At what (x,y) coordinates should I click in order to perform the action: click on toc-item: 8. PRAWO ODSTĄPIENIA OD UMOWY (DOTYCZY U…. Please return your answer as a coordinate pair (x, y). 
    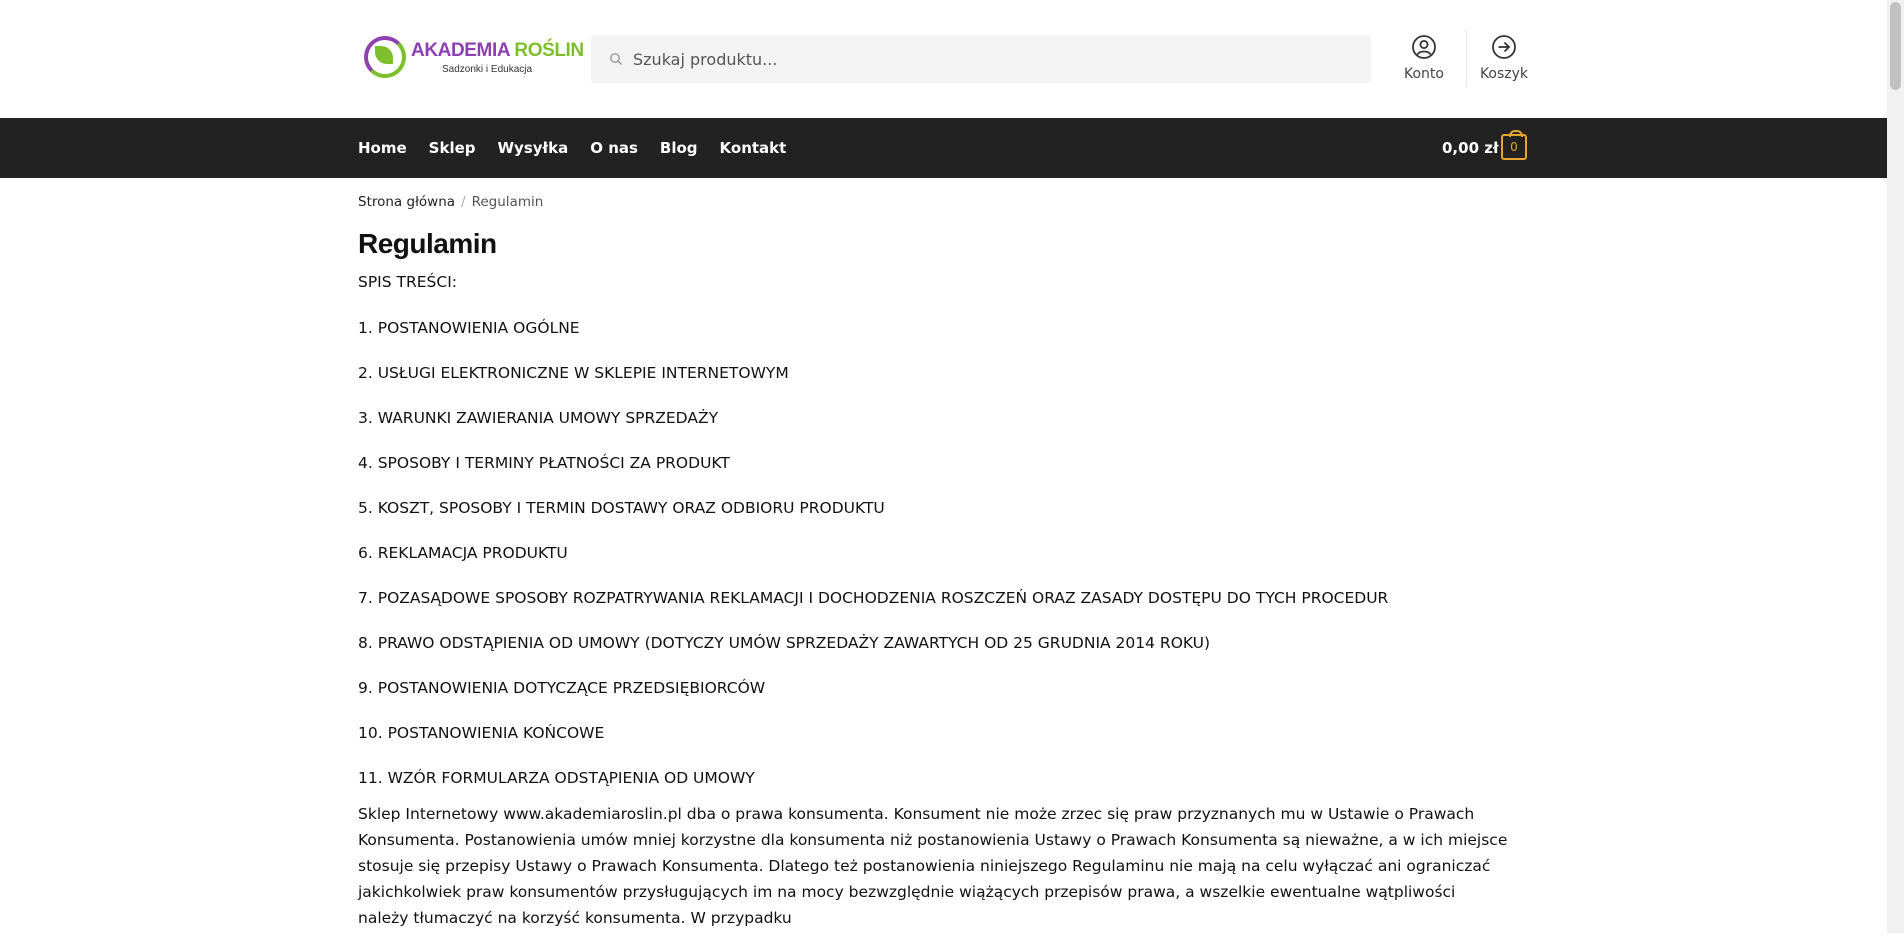
    Looking at the image, I should click on (784, 643).